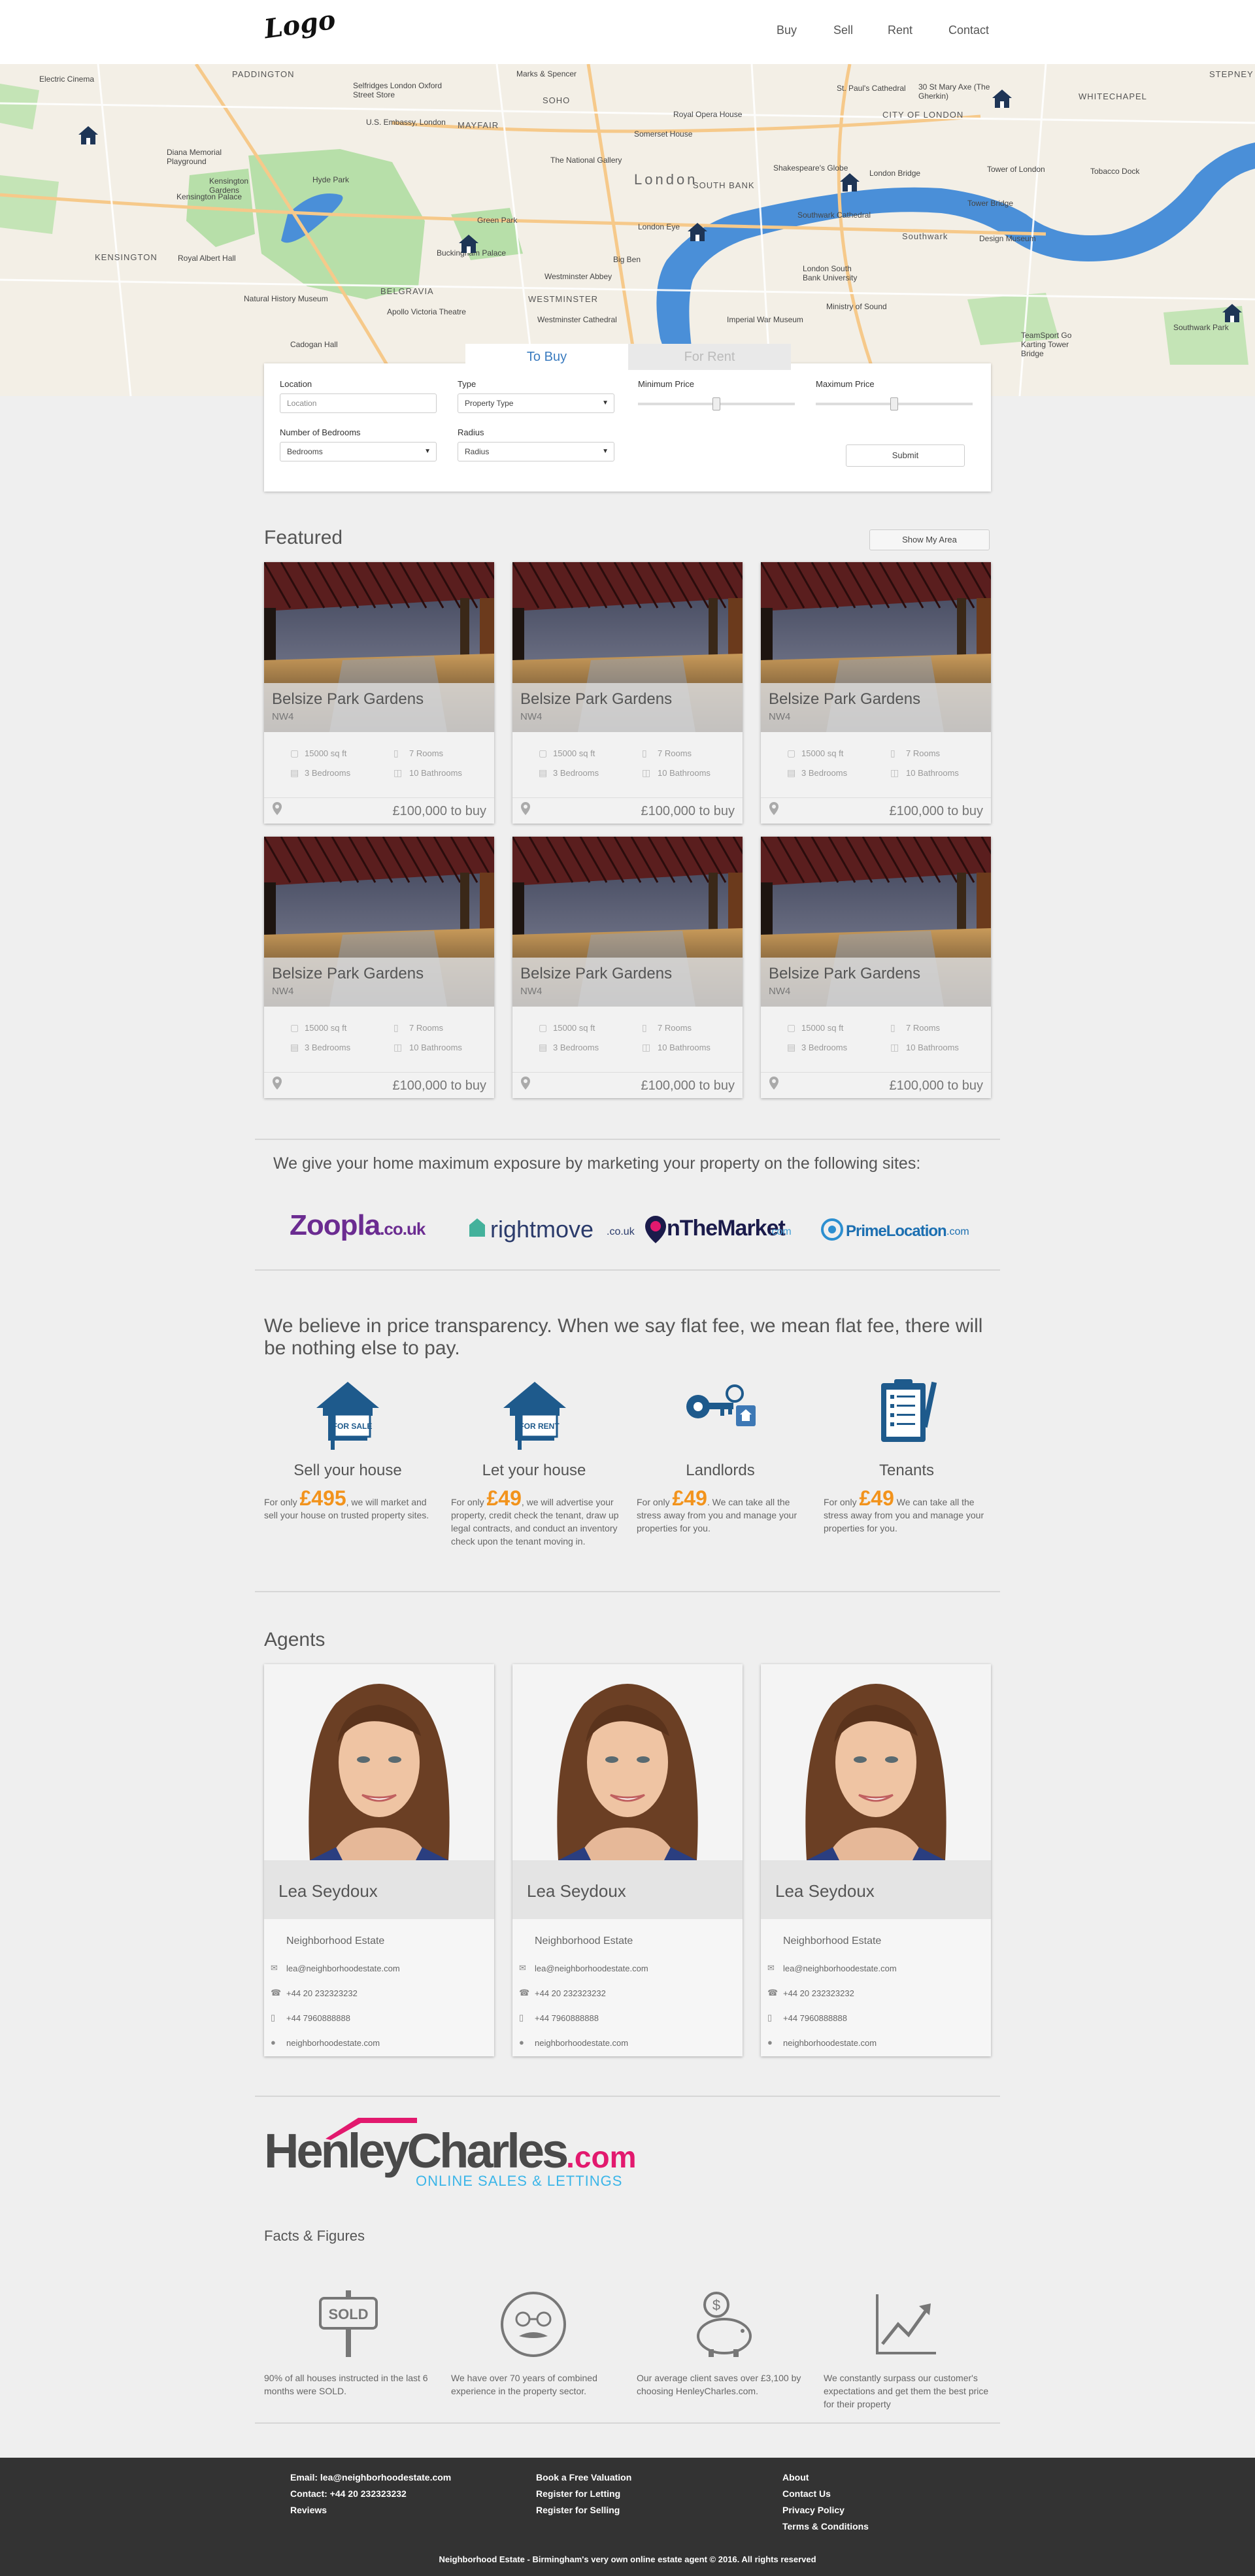 Image resolution: width=1255 pixels, height=2576 pixels. Describe the element at coordinates (407, 291) in the screenshot. I see `map-label: BELGRAVIA` at that location.